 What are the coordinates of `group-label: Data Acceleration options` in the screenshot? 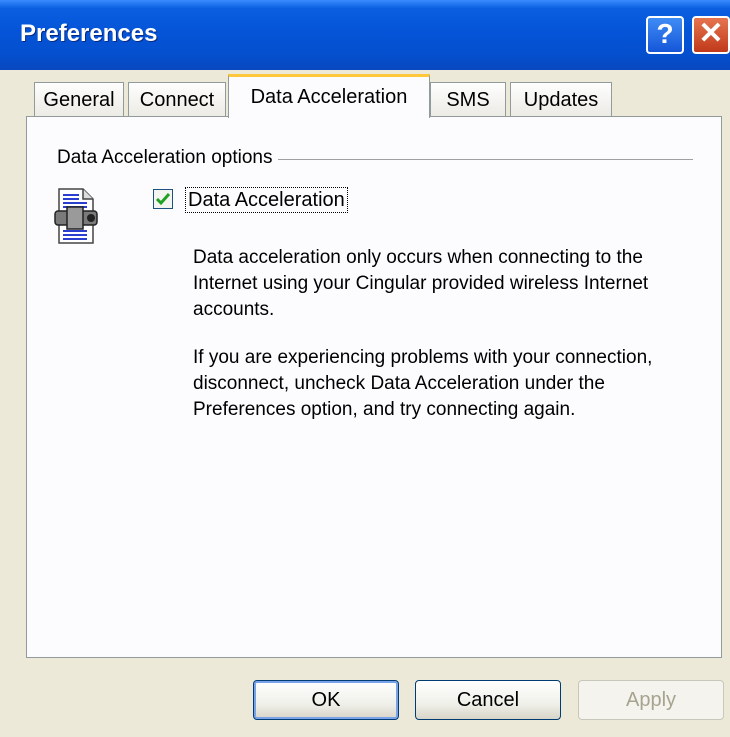 It's located at (168, 158).